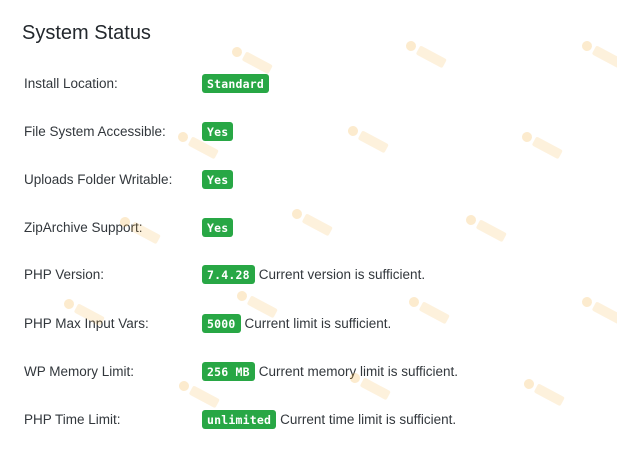 The image size is (617, 450). I want to click on row-value: Standard, so click(237, 83).